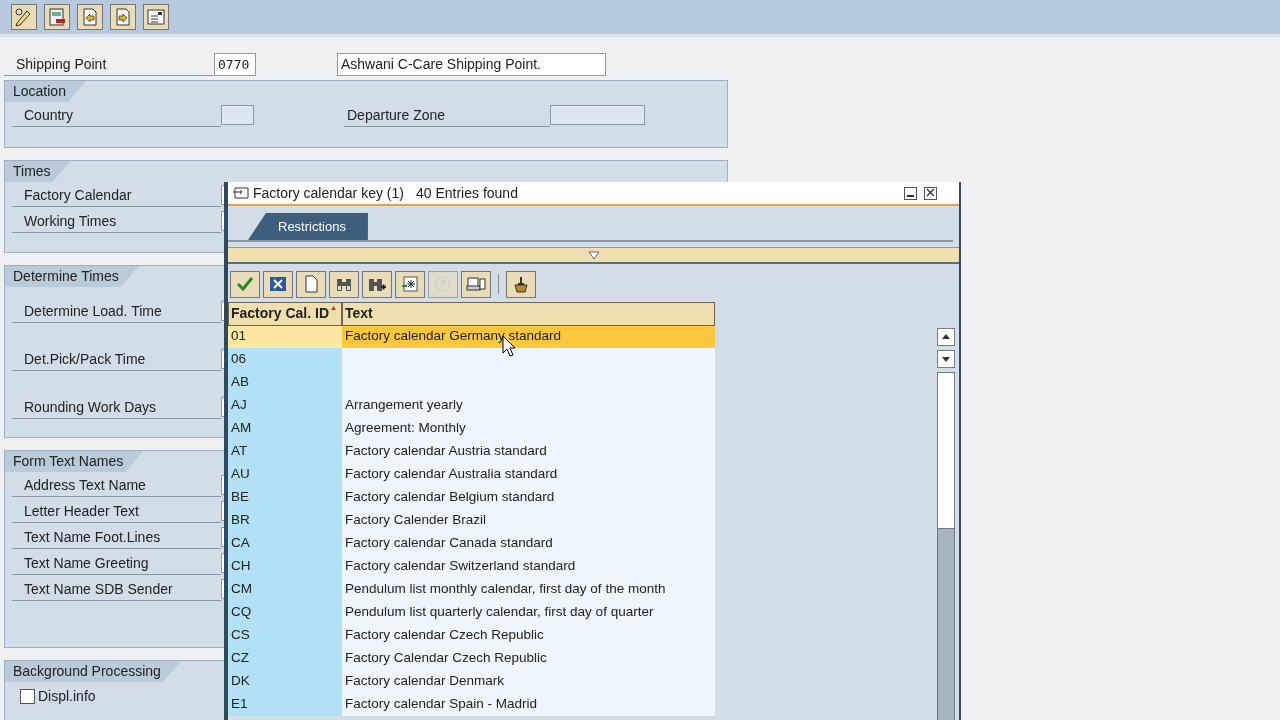  What do you see at coordinates (910, 195) in the screenshot?
I see `minimize-icon` at bounding box center [910, 195].